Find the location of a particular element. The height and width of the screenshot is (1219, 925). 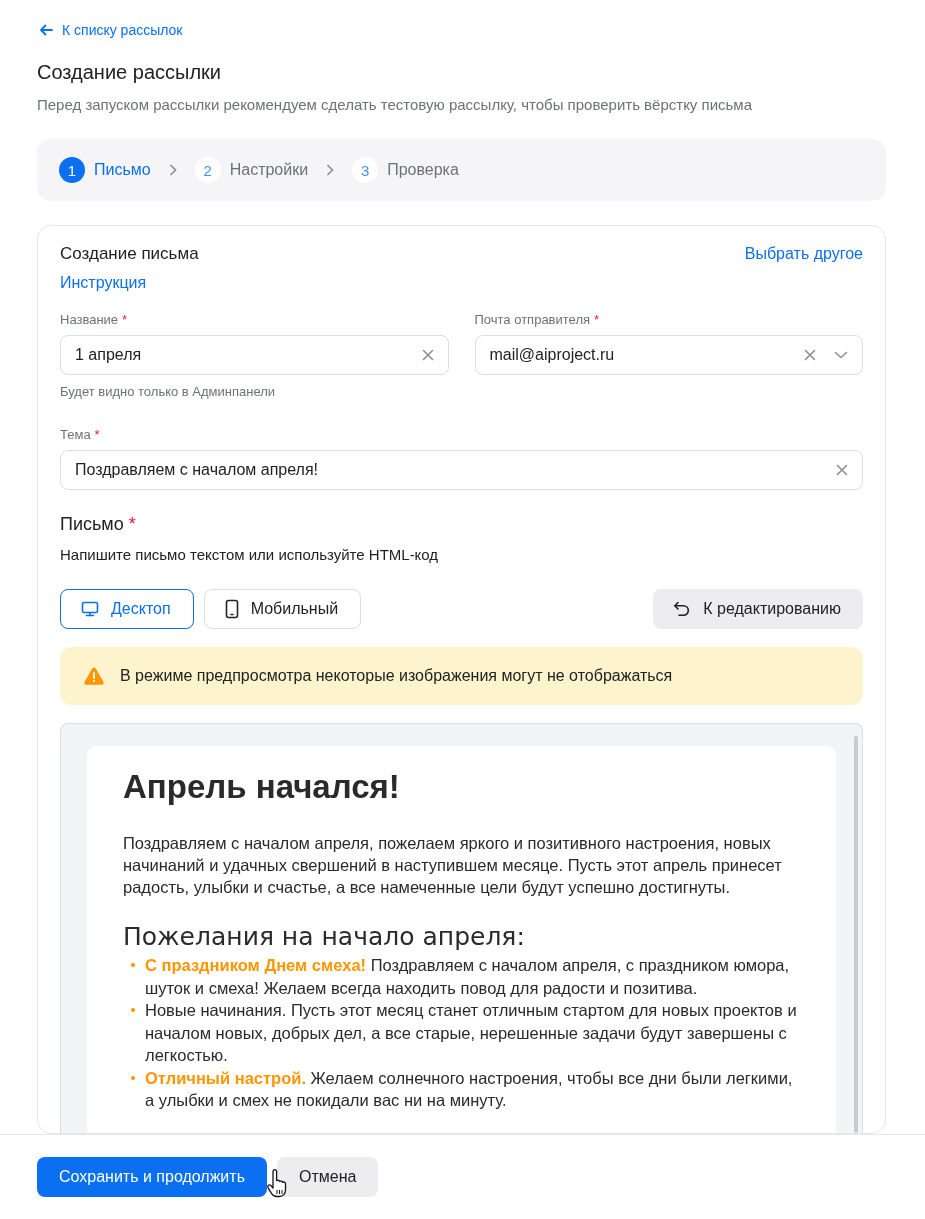

field-label: Тема * is located at coordinates (80, 434).